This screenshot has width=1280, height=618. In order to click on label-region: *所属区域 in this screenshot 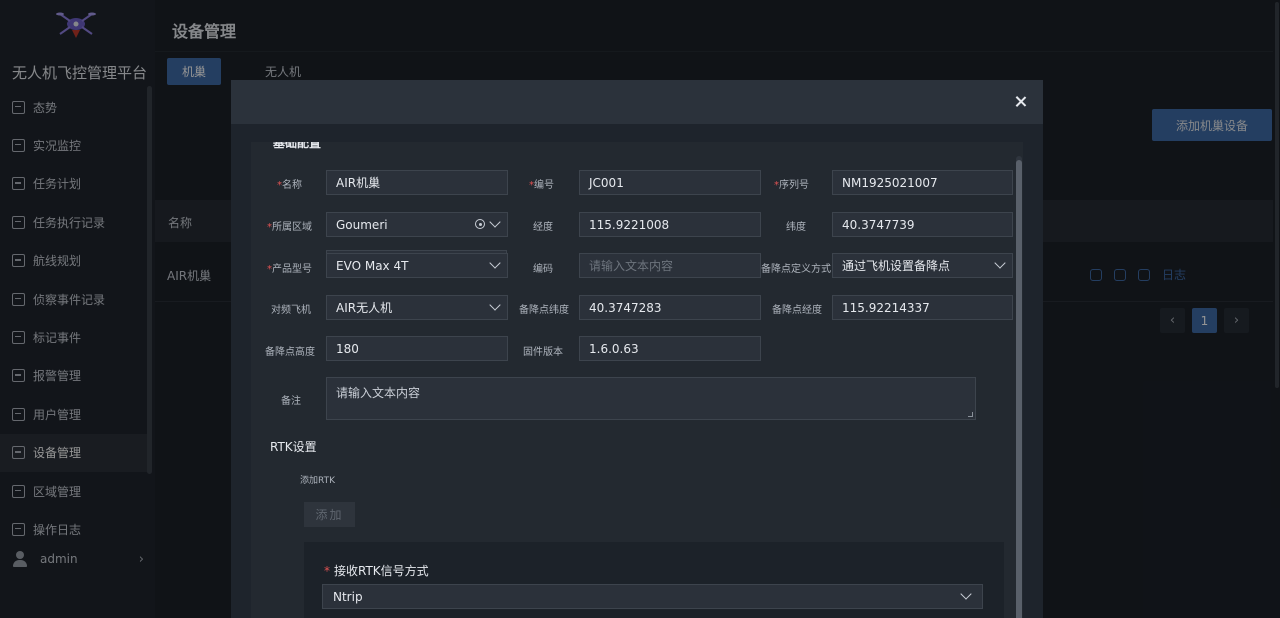, I will do `click(289, 227)`.